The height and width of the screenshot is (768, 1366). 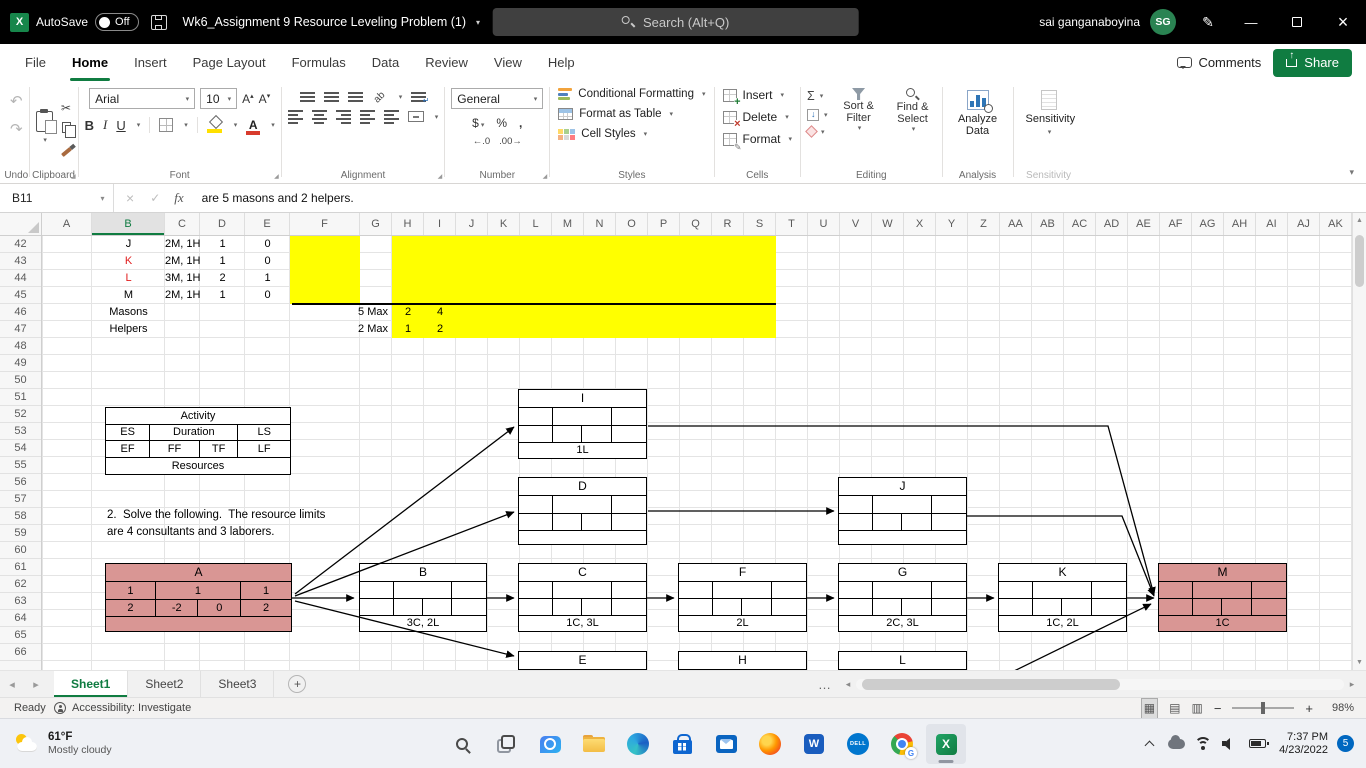 I want to click on cell-E45: 0, so click(x=267, y=295).